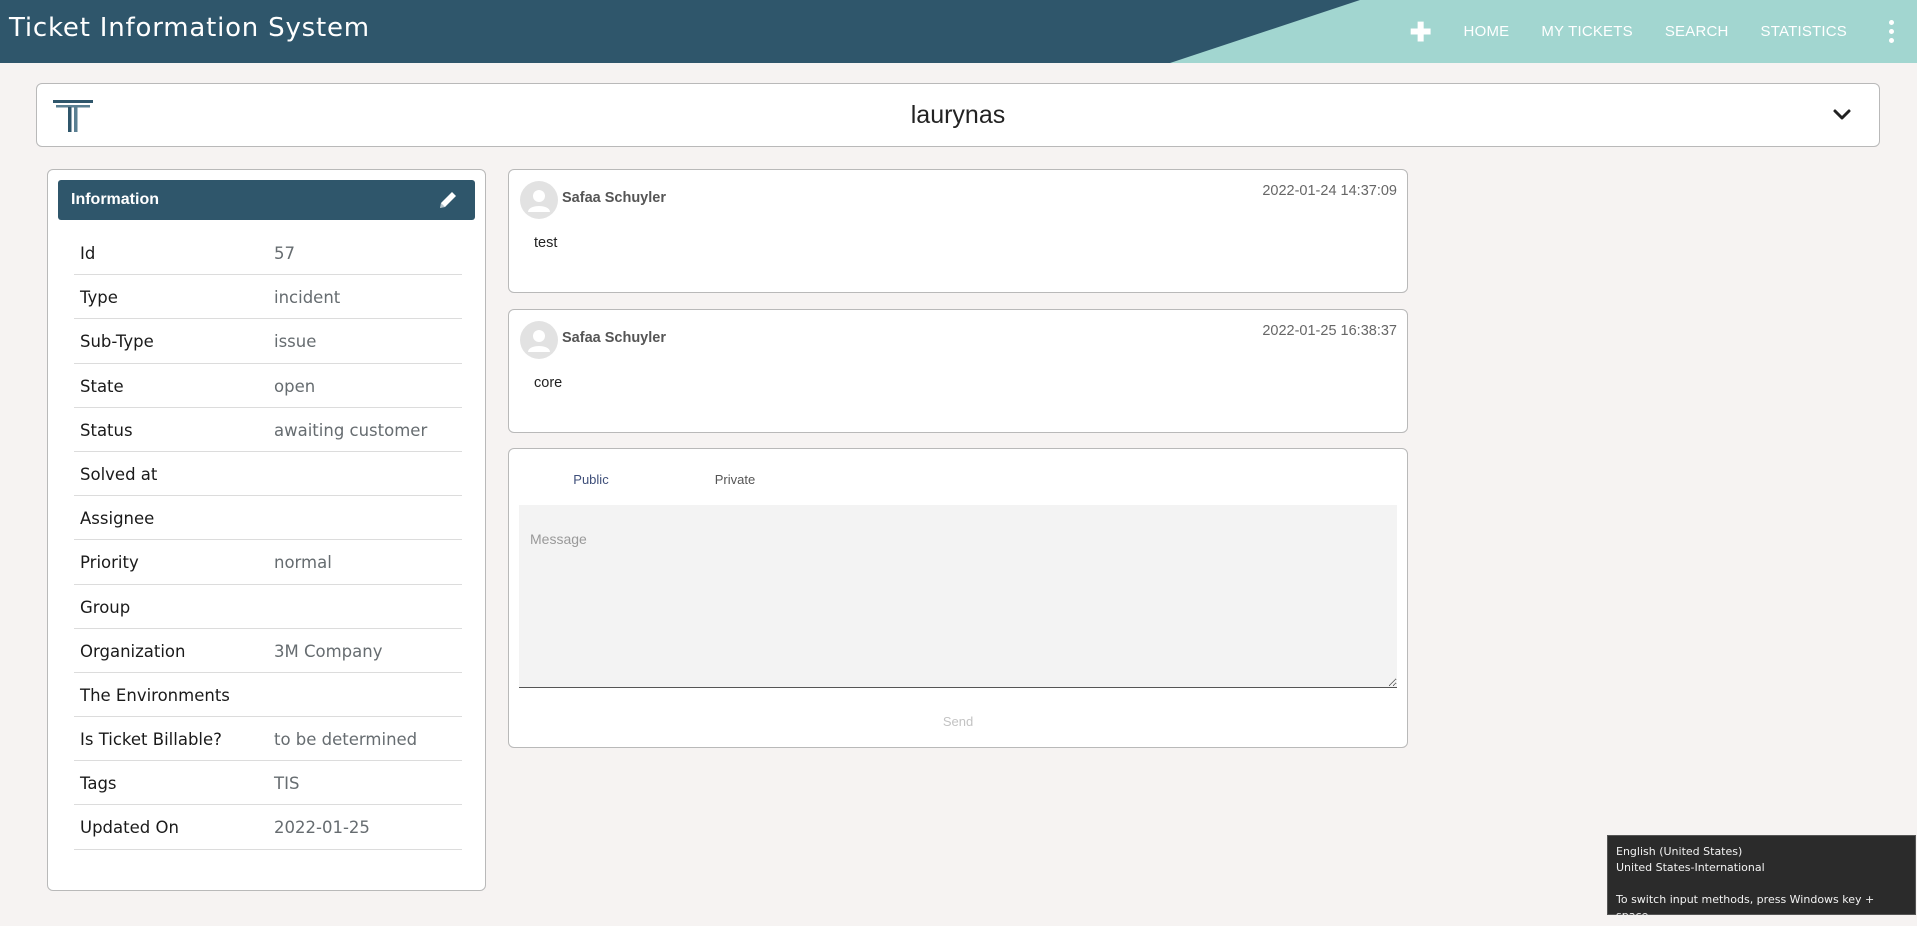  What do you see at coordinates (295, 342) in the screenshot?
I see `info-value: issue` at bounding box center [295, 342].